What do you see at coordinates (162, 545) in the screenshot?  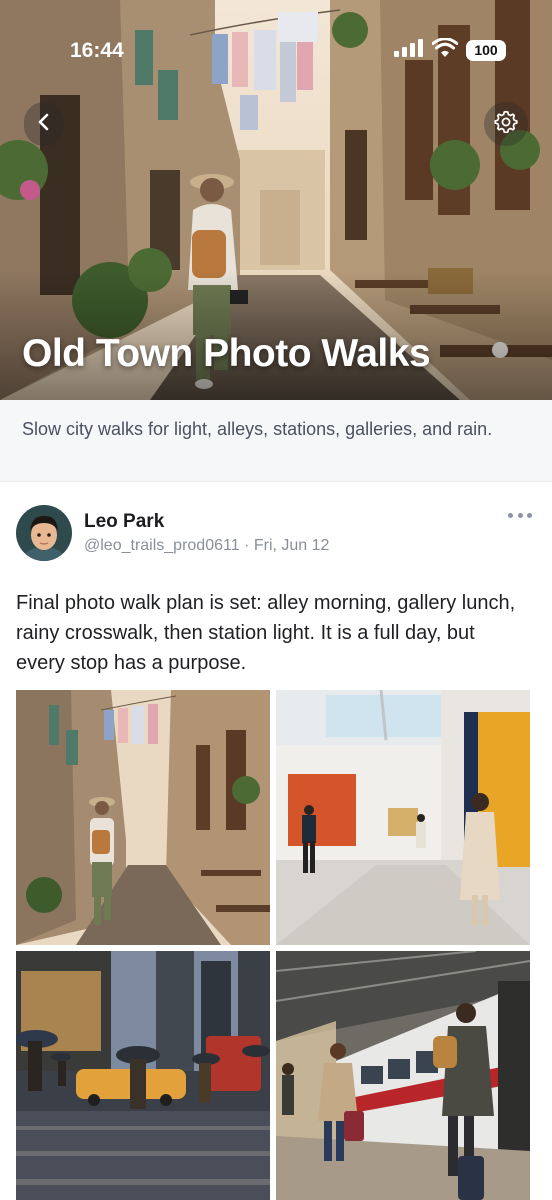 I see `author-handle: @leo_trails_prod0611` at bounding box center [162, 545].